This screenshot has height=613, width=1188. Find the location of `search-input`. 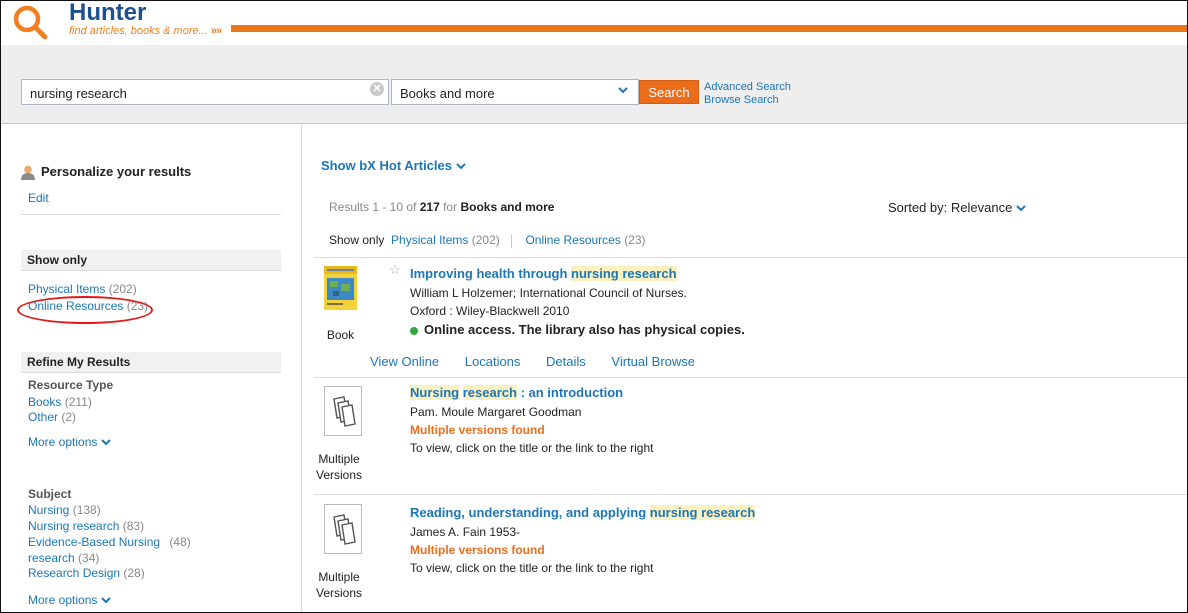

search-input is located at coordinates (205, 92).